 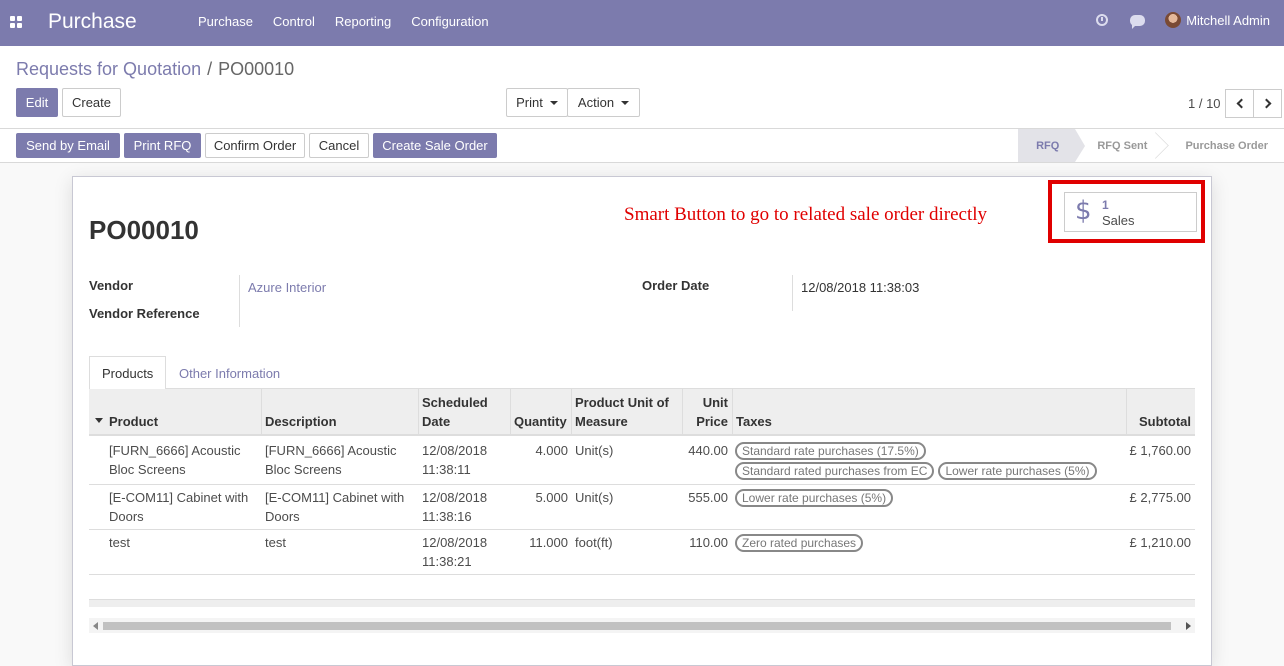 What do you see at coordinates (708, 542) in the screenshot?
I see `cell-unit-price: 110.00` at bounding box center [708, 542].